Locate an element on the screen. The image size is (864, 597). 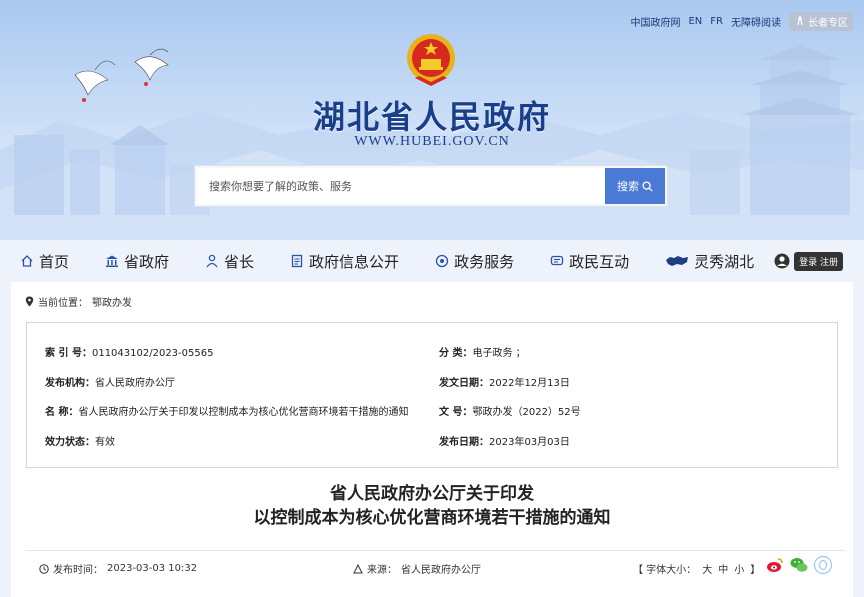
building-icon is located at coordinates (112, 261).